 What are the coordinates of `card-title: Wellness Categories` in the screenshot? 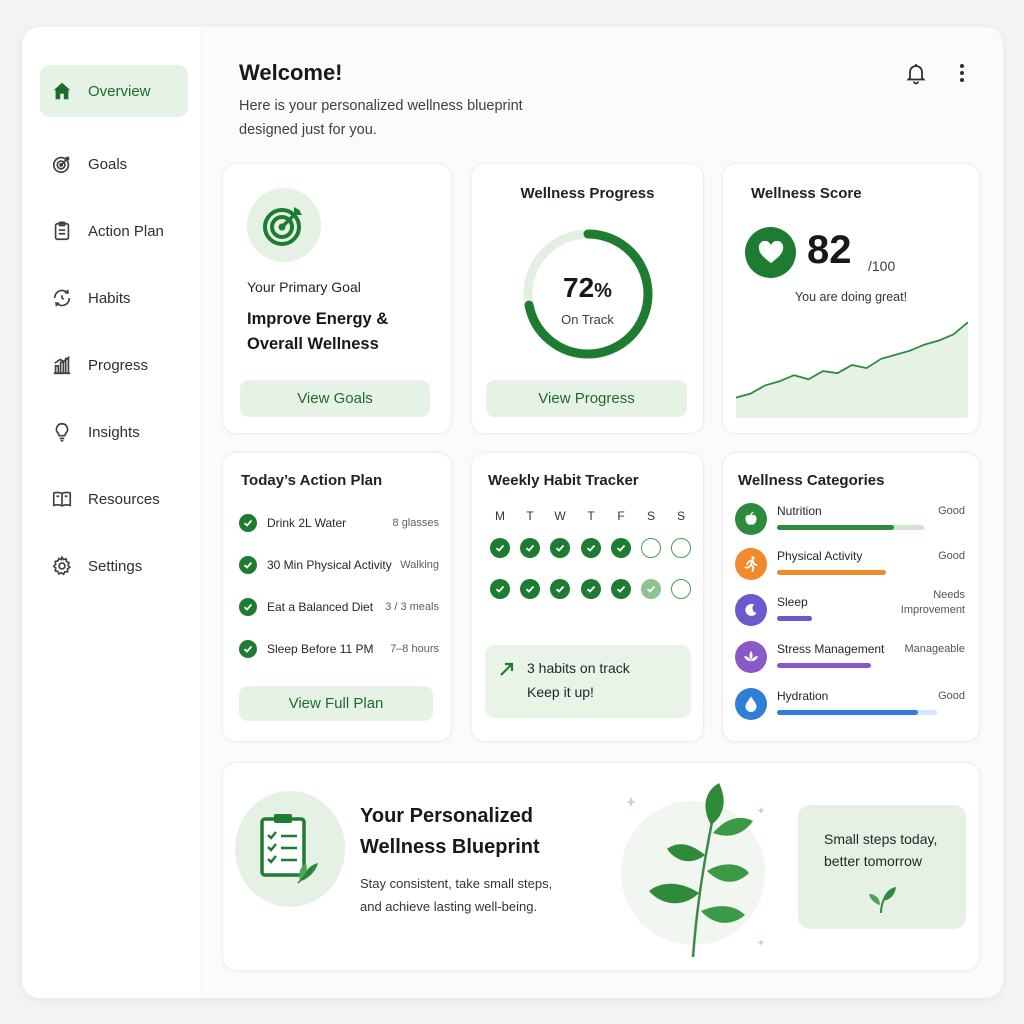 It's located at (811, 480).